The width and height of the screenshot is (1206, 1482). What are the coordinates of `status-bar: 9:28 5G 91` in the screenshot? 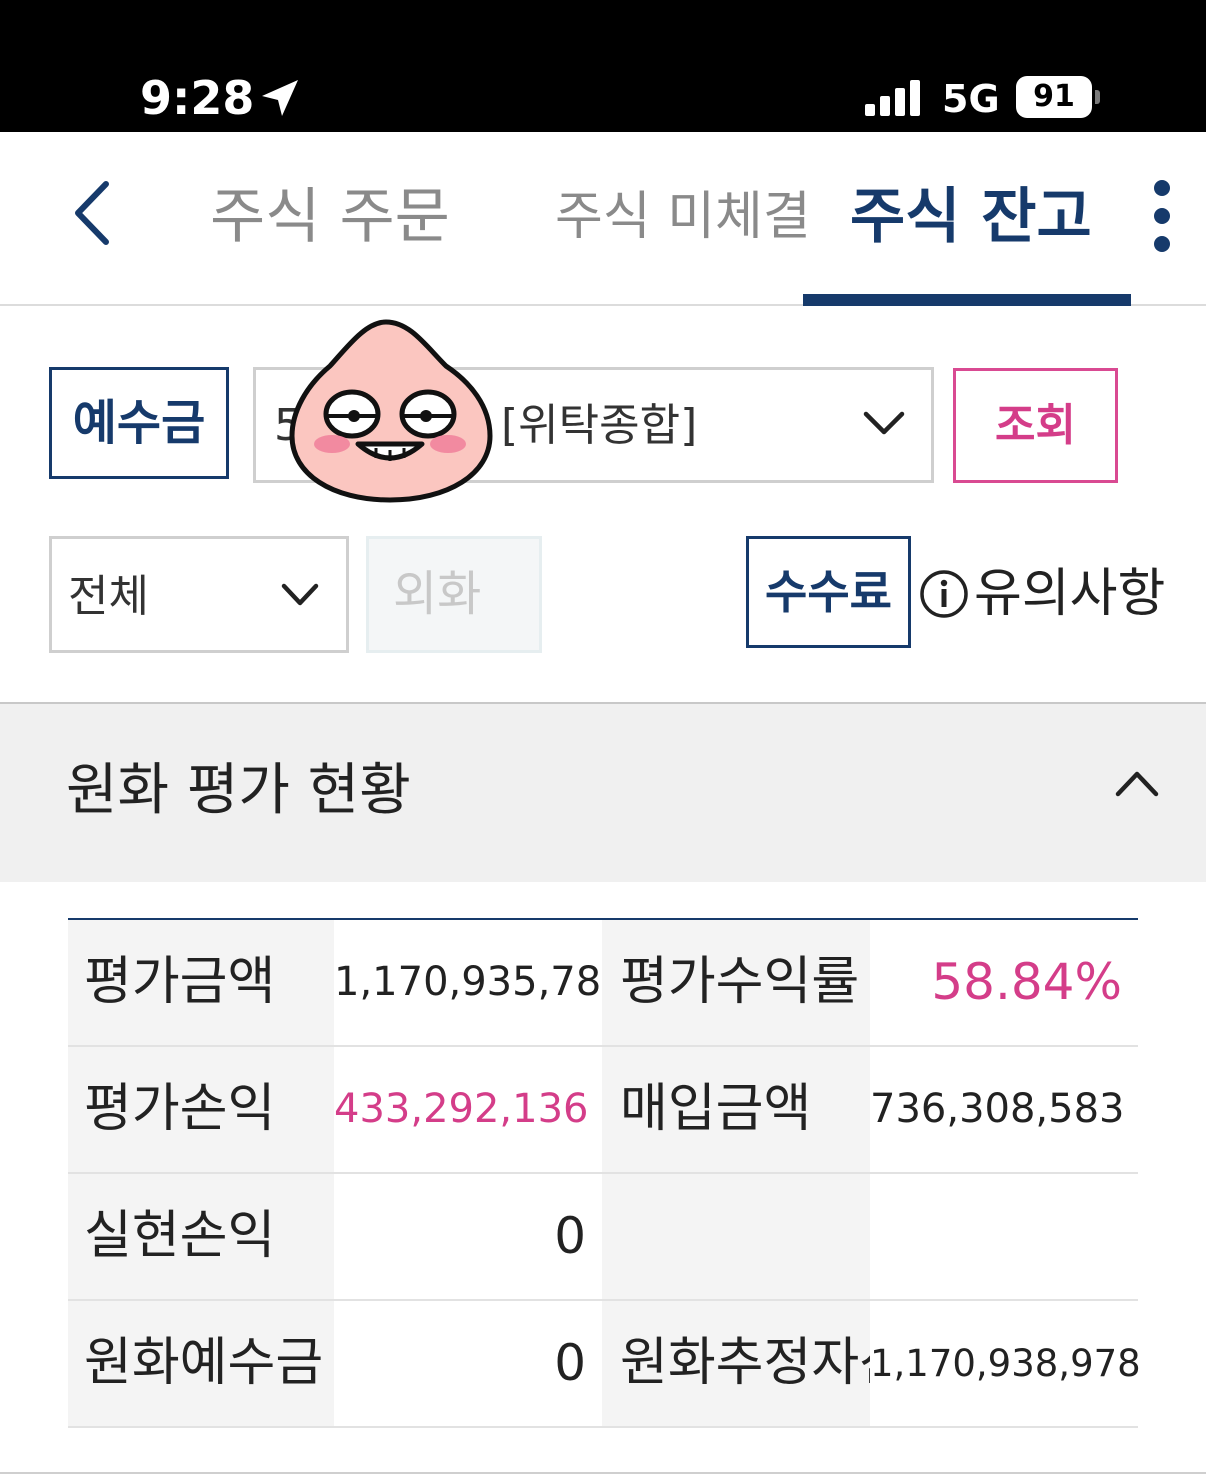 It's located at (603, 66).